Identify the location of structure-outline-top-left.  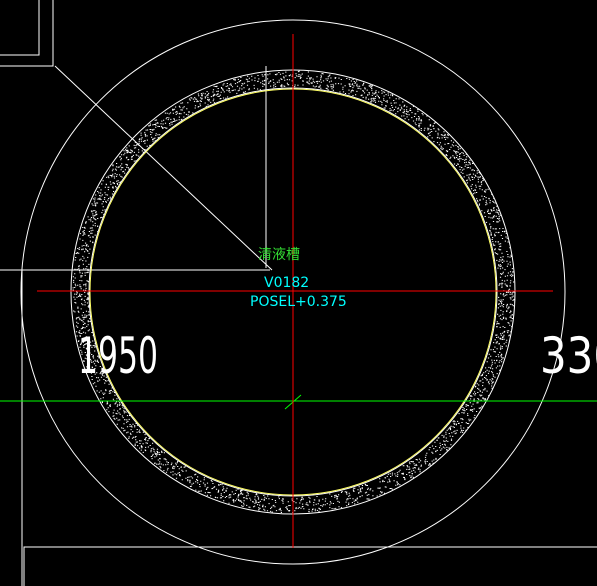
(27, 293).